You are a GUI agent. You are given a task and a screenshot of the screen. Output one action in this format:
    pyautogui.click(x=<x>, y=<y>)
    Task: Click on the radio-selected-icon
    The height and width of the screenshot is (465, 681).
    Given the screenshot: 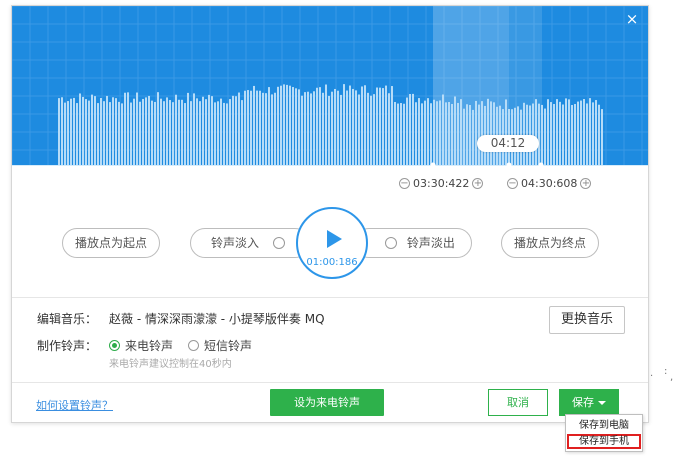 What is the action you would take?
    pyautogui.click(x=114, y=345)
    